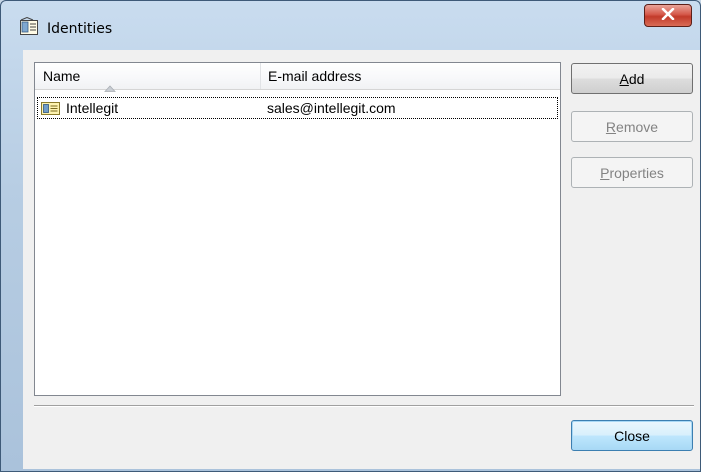  What do you see at coordinates (632, 78) in the screenshot?
I see `add-button: Add` at bounding box center [632, 78].